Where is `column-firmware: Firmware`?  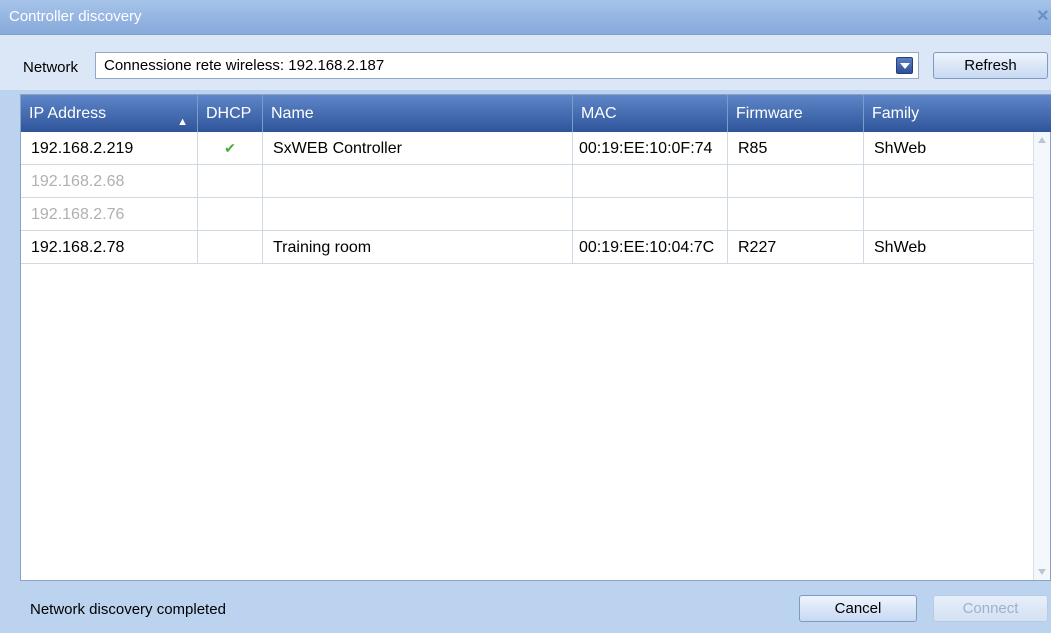 column-firmware: Firmware is located at coordinates (796, 113).